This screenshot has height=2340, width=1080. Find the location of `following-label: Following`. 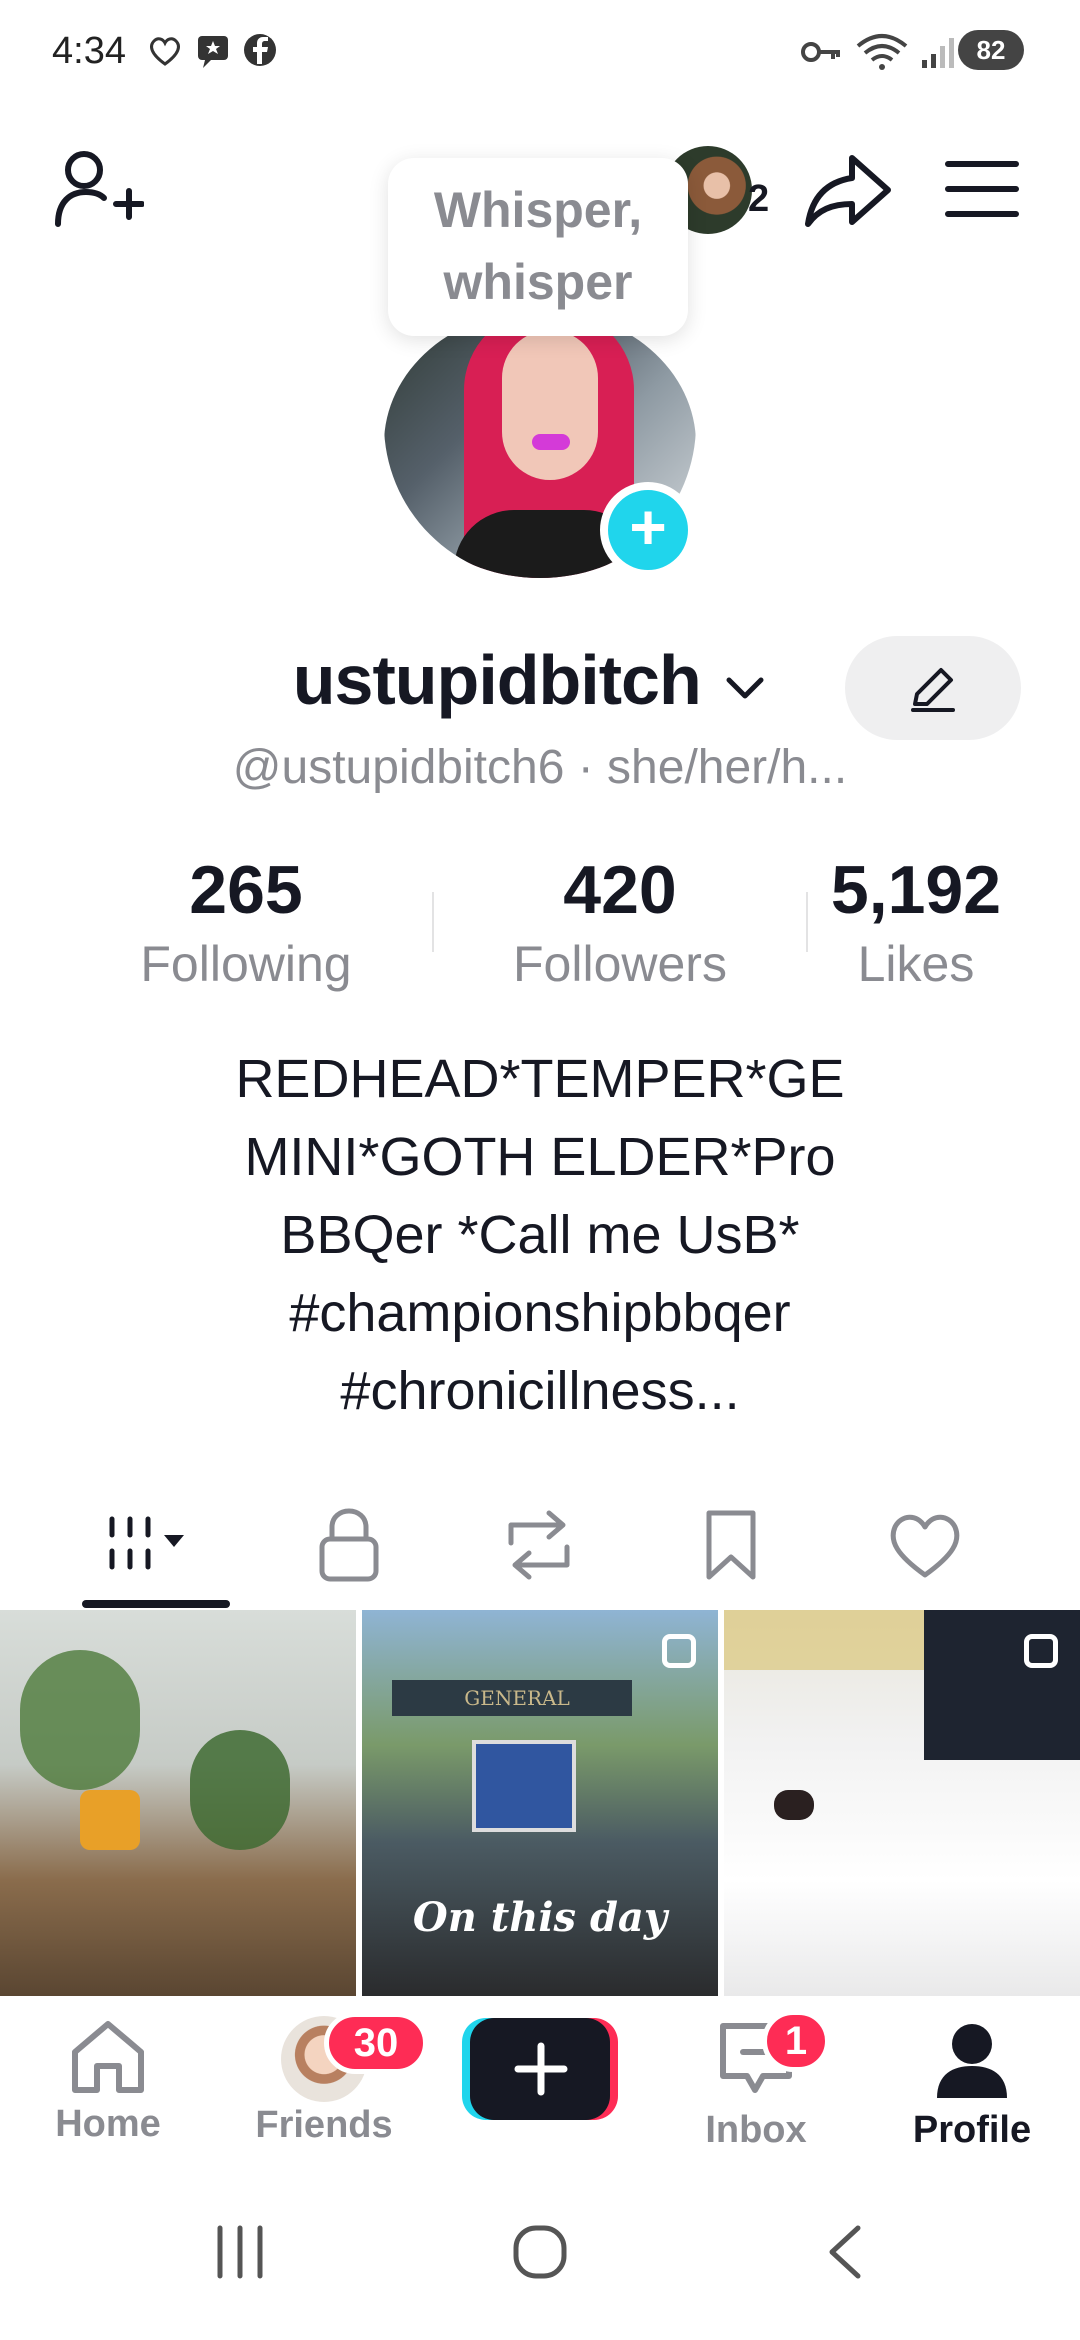

following-label: Following is located at coordinates (246, 964).